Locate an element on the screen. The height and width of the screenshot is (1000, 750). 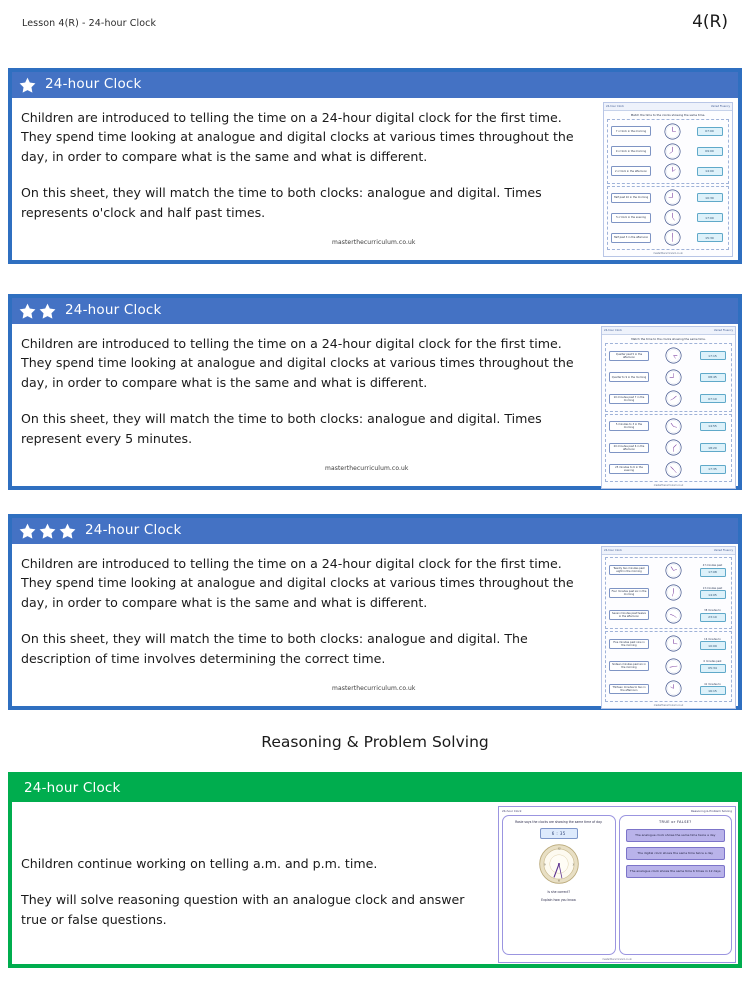
digital-time: 14:55 is located at coordinates (712, 426).